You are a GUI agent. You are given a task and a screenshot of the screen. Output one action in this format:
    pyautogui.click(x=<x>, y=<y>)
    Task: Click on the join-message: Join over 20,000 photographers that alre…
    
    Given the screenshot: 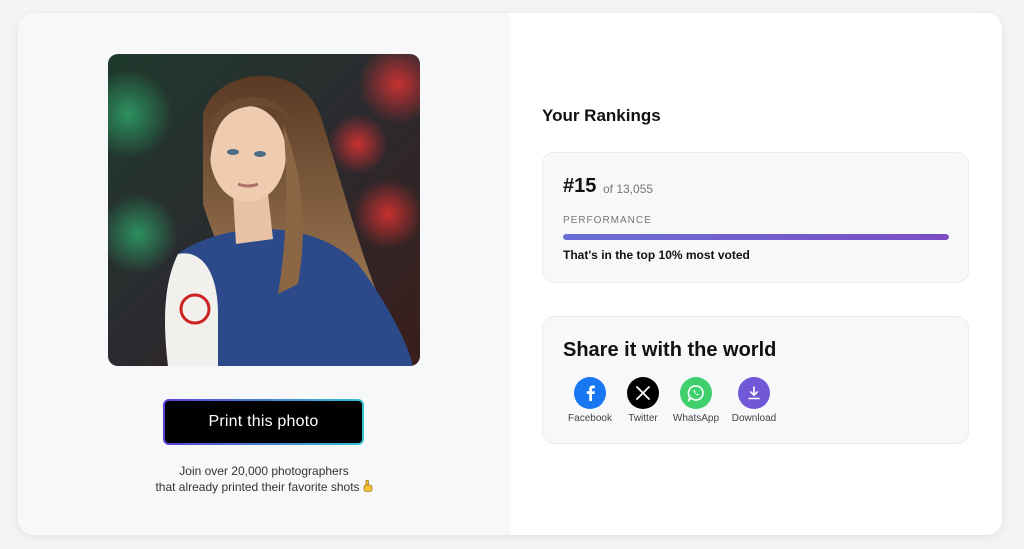 What is the action you would take?
    pyautogui.click(x=264, y=479)
    